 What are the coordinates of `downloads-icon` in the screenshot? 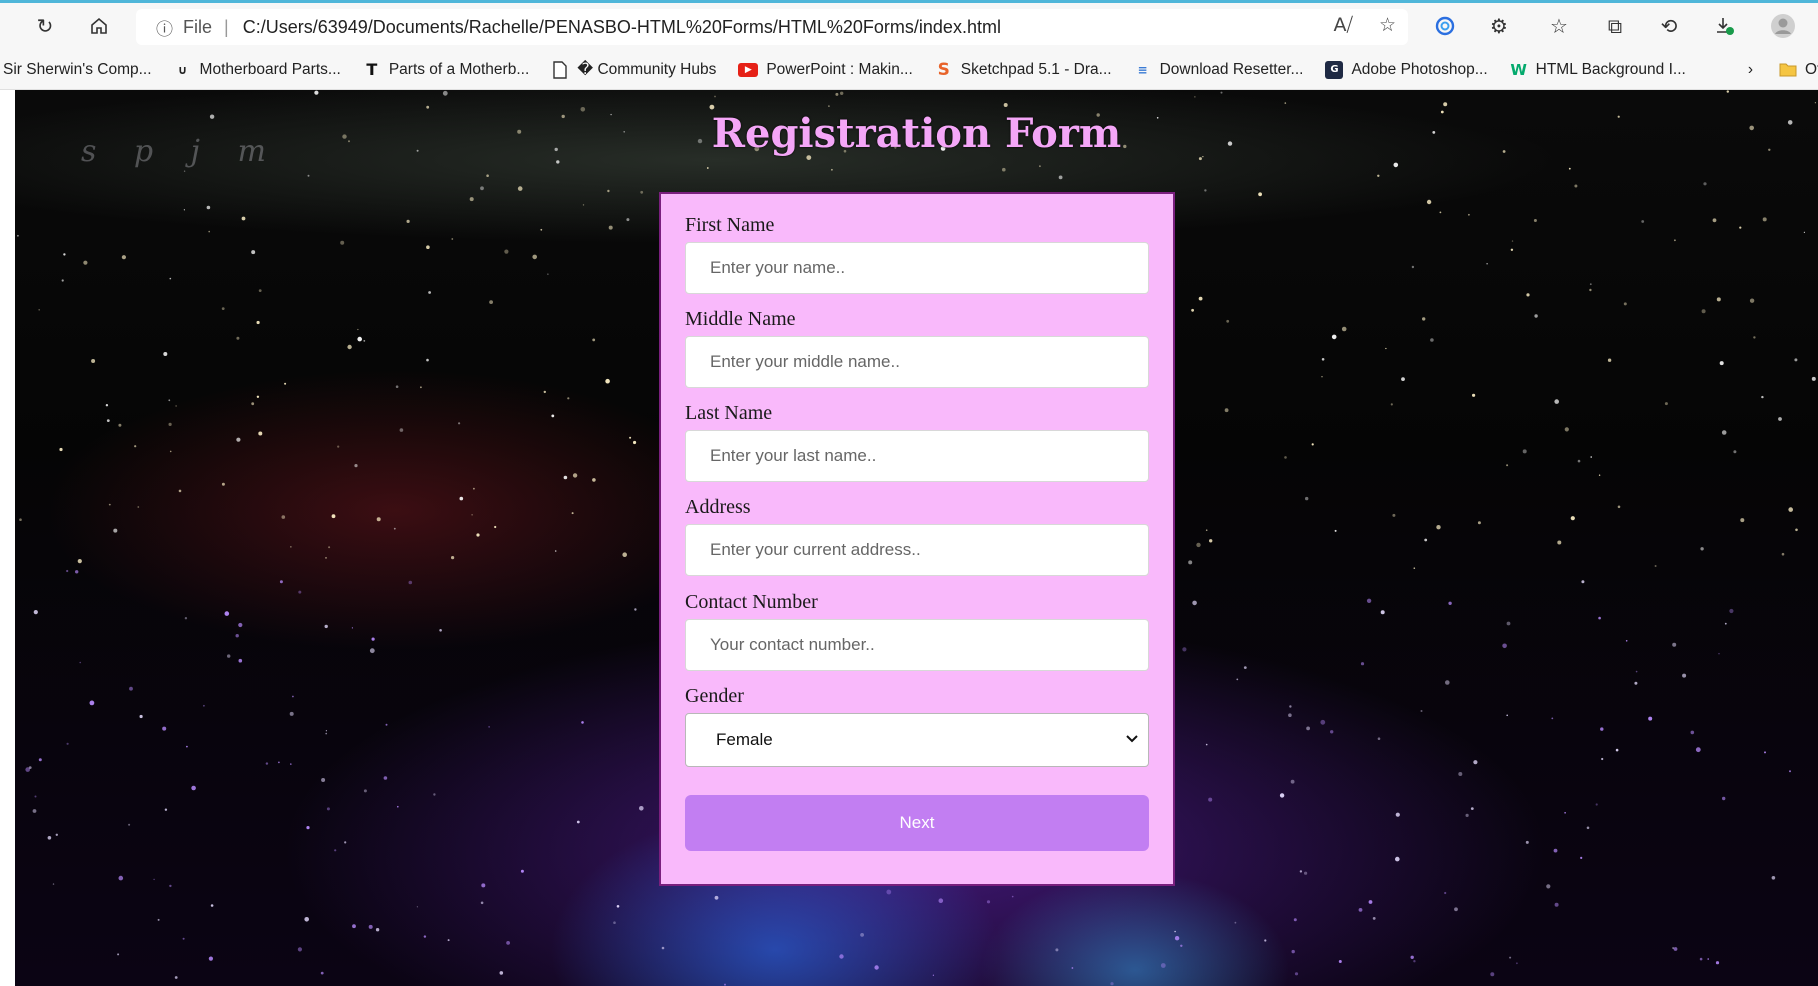 It's located at (1725, 26).